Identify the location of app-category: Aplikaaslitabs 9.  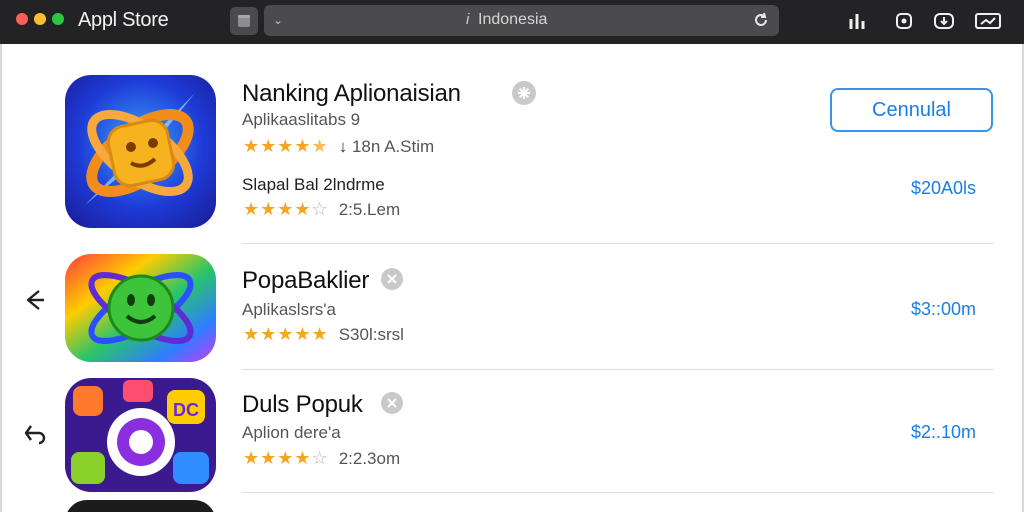
(301, 119).